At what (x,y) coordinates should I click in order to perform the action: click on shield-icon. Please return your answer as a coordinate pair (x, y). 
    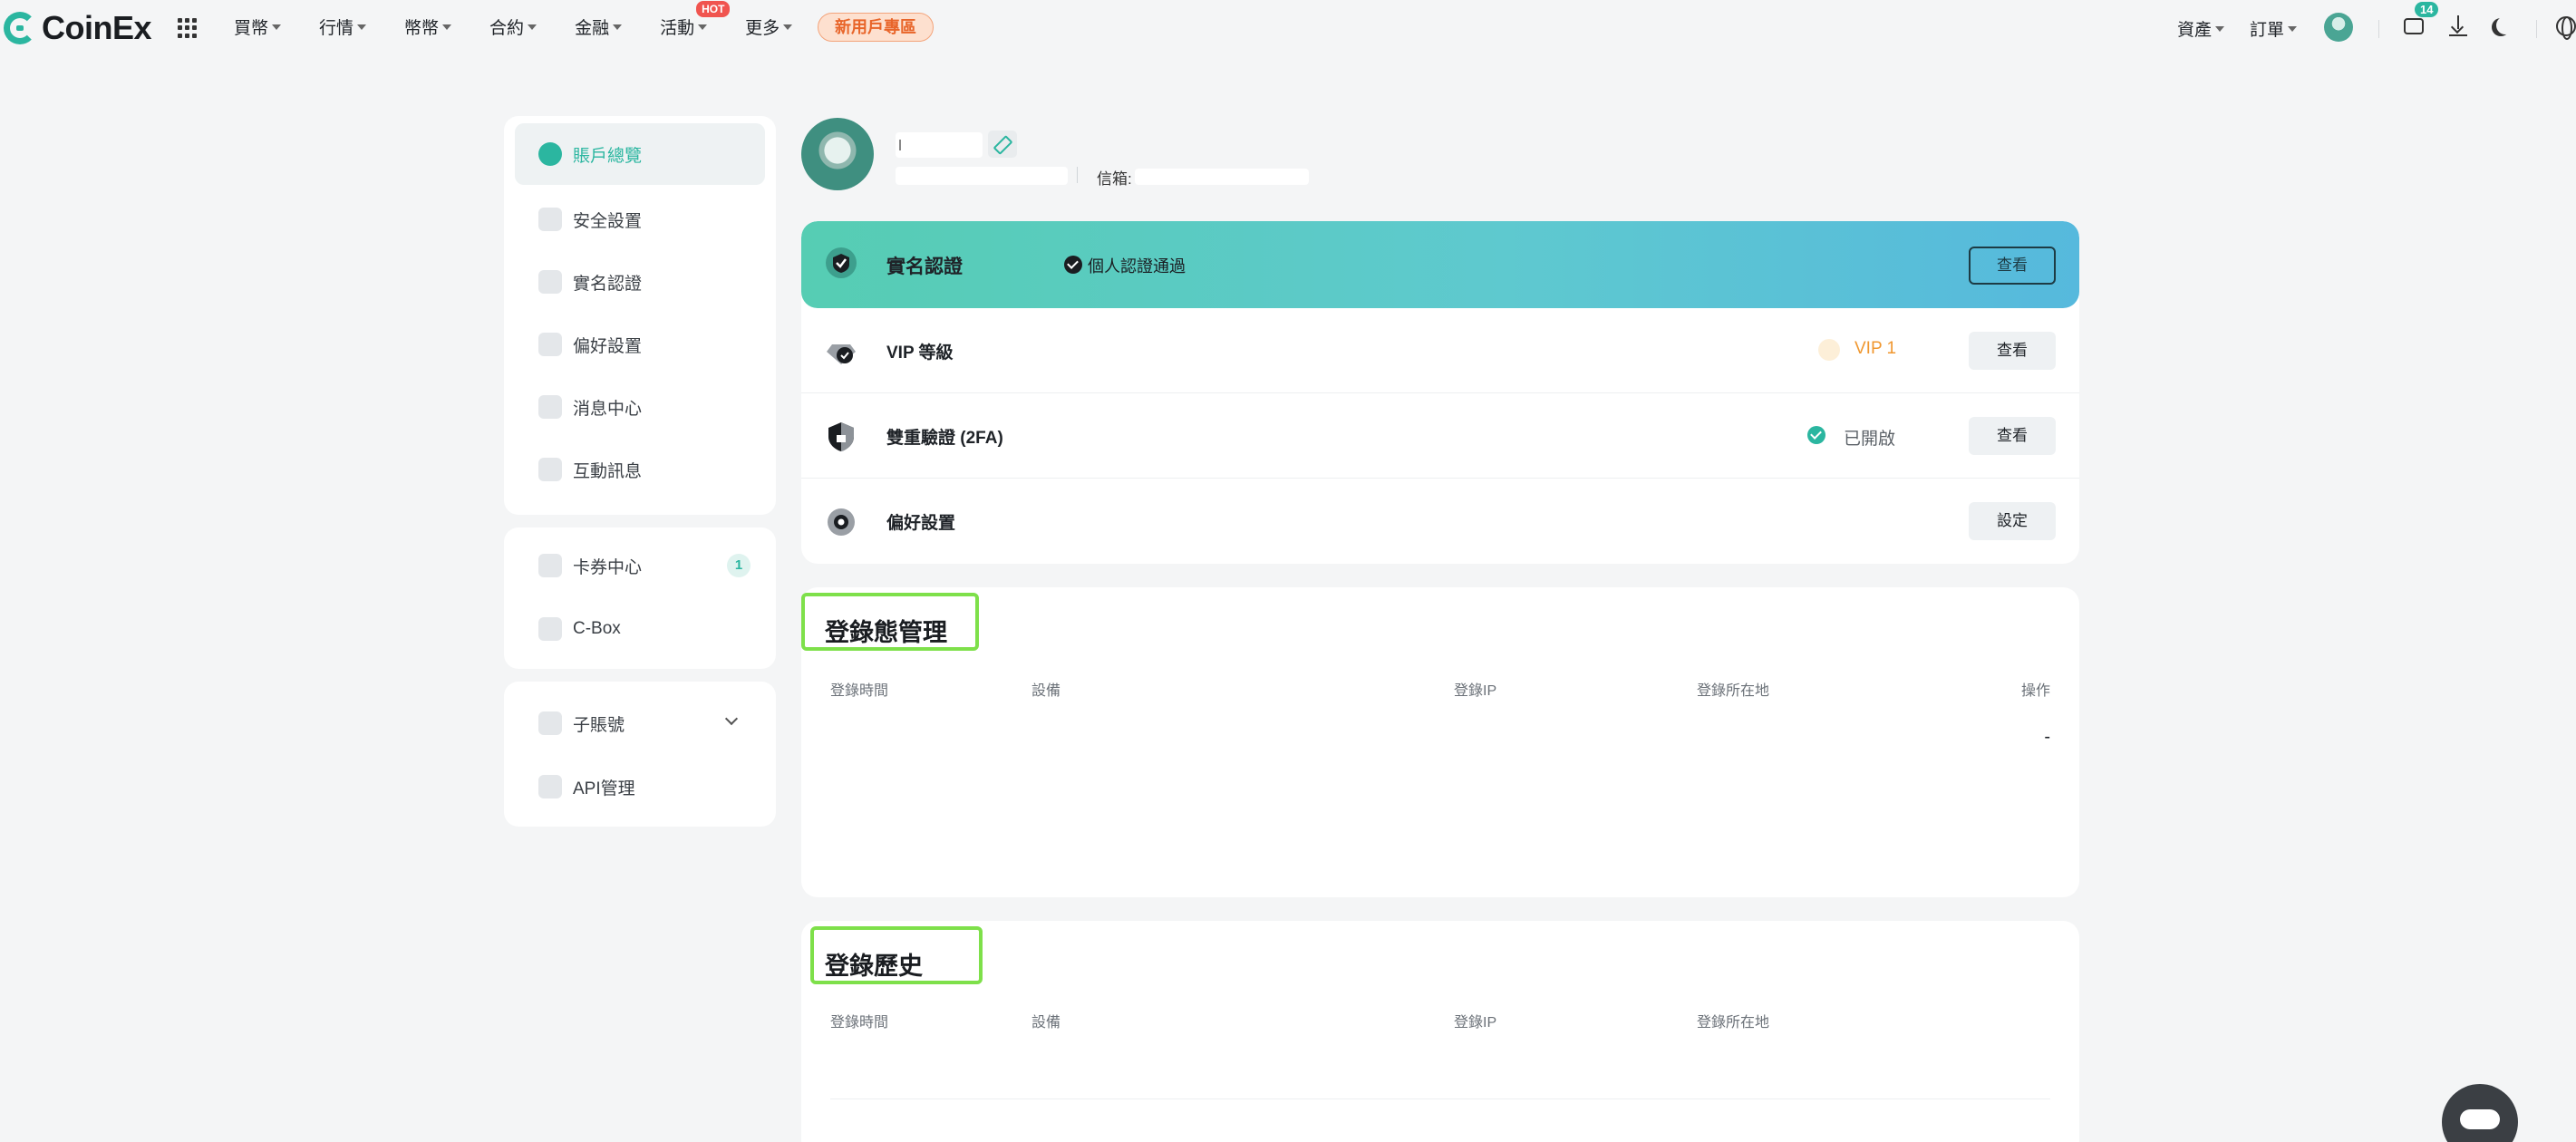
    Looking at the image, I should click on (550, 219).